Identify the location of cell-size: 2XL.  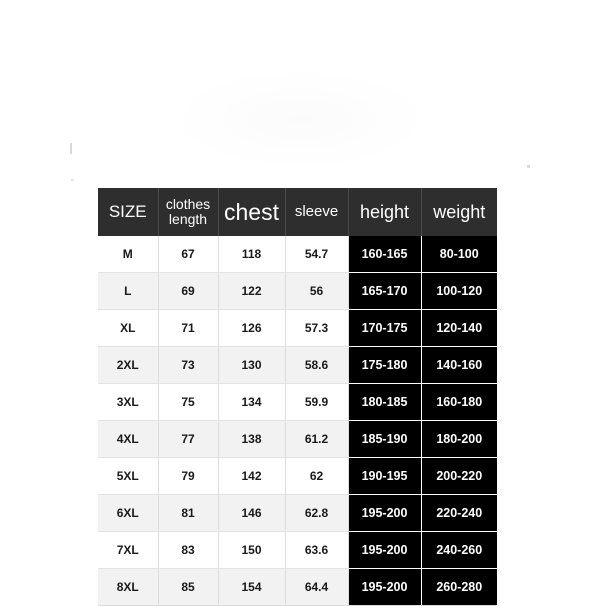
(128, 365).